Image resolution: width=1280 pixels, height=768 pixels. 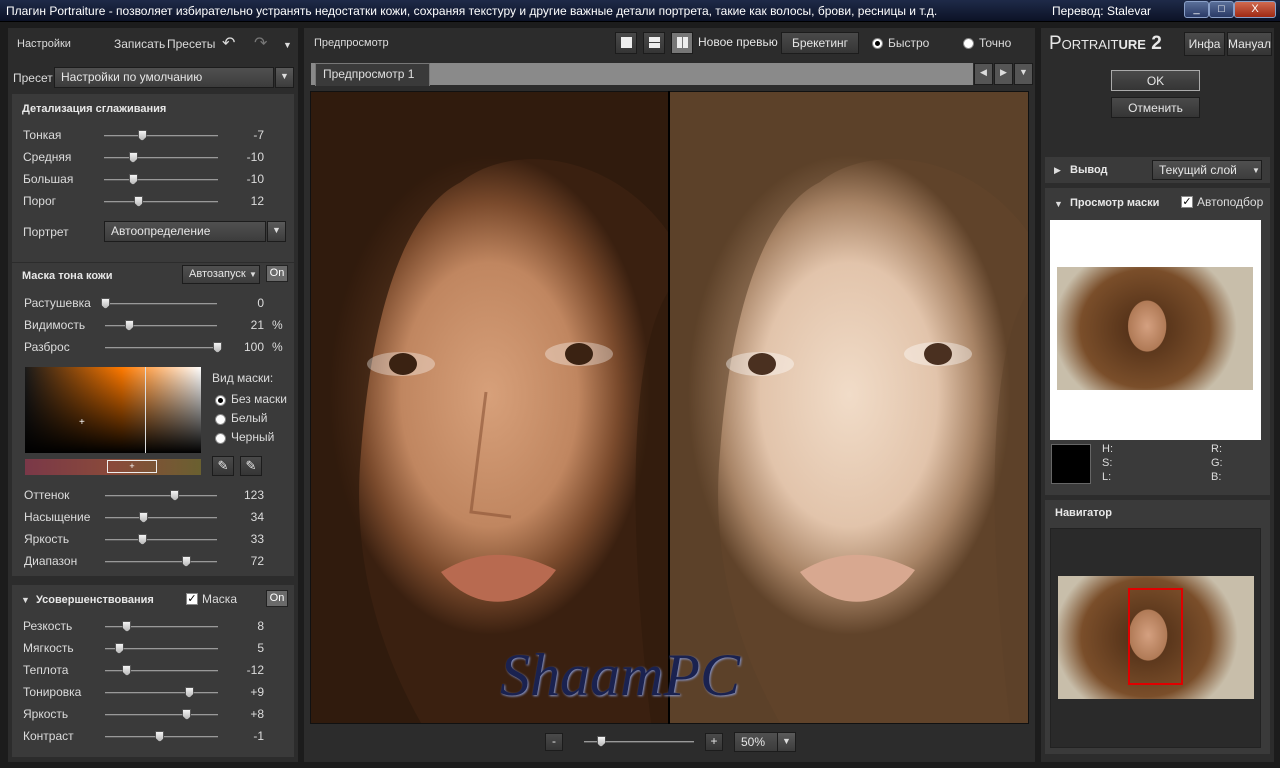 What do you see at coordinates (113, 467) in the screenshot?
I see `color-range-bar: +` at bounding box center [113, 467].